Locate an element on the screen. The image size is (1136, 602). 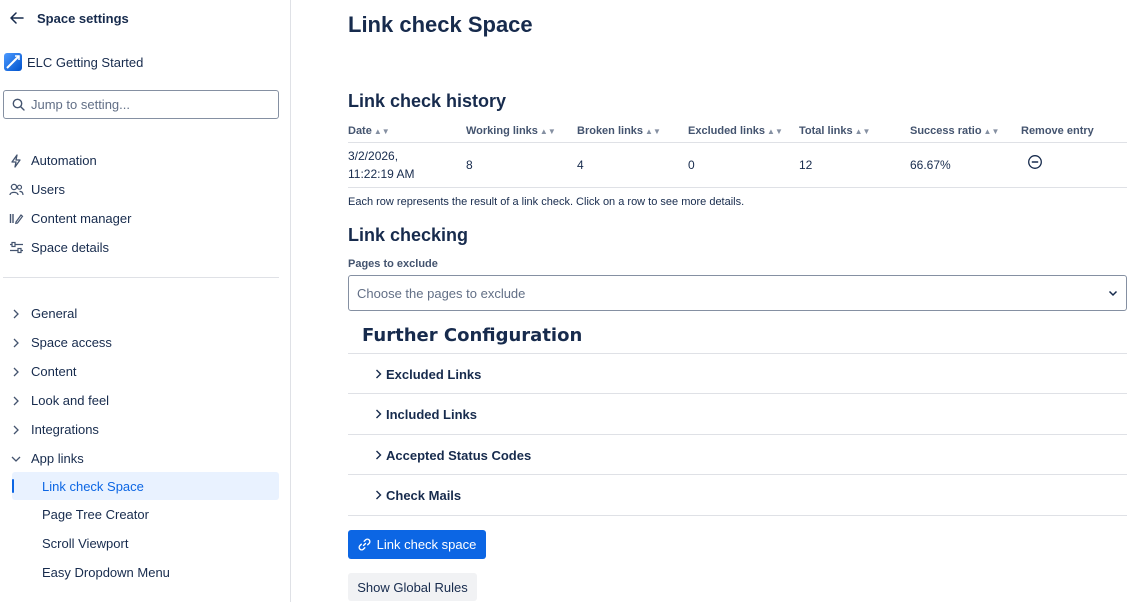
further-configuration-title: Further Configuration is located at coordinates (472, 335).